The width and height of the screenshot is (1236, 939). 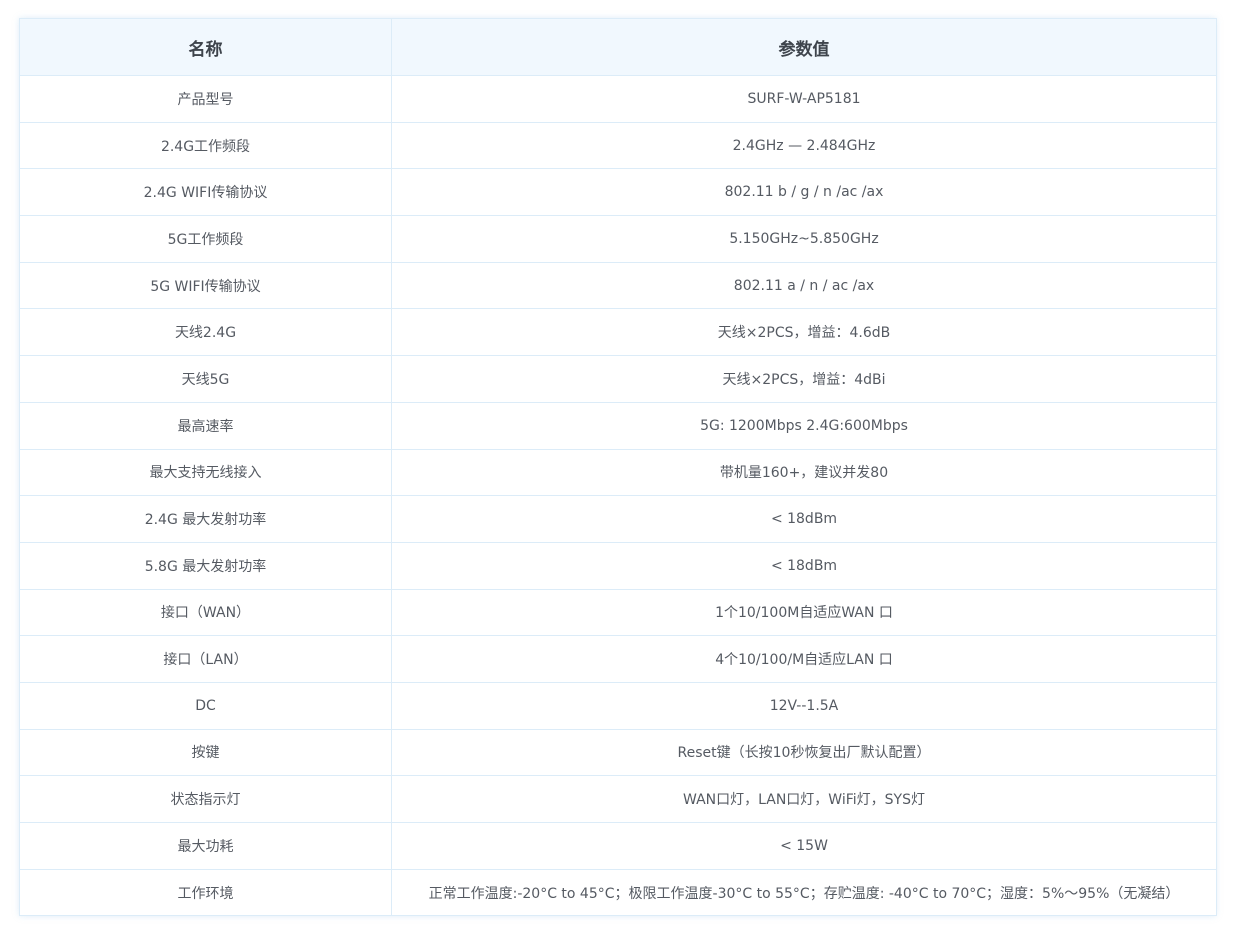 I want to click on param-name-cell: DC, so click(x=205, y=705).